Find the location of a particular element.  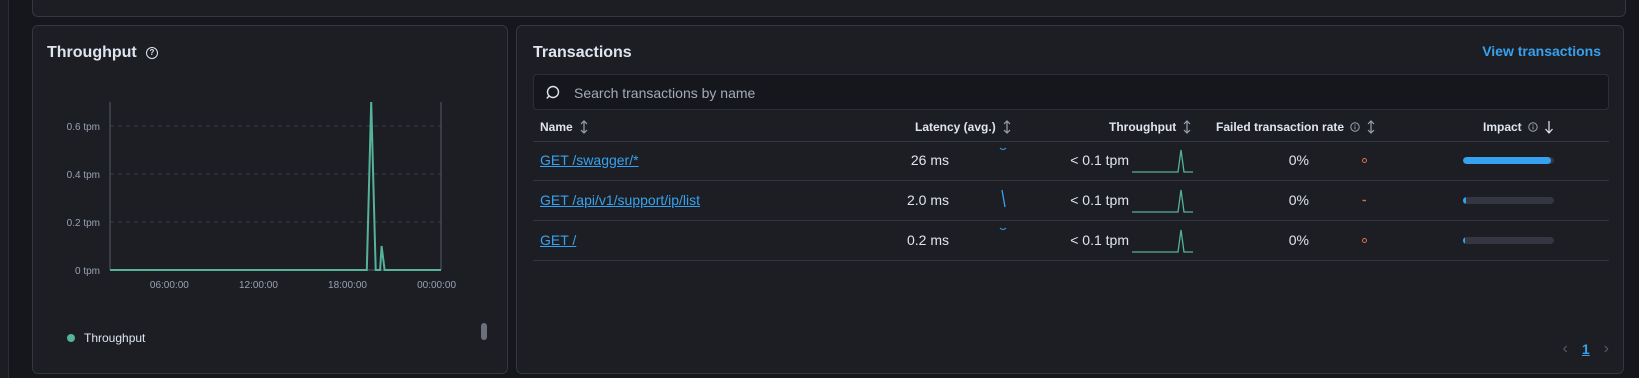

next-page-icon: › is located at coordinates (1606, 349).